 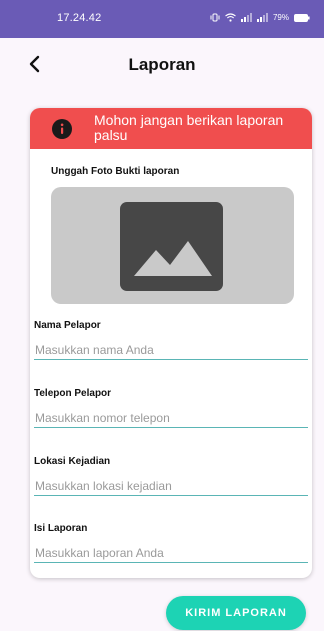 I want to click on field-label: Lokasi Kejadian, so click(x=72, y=461).